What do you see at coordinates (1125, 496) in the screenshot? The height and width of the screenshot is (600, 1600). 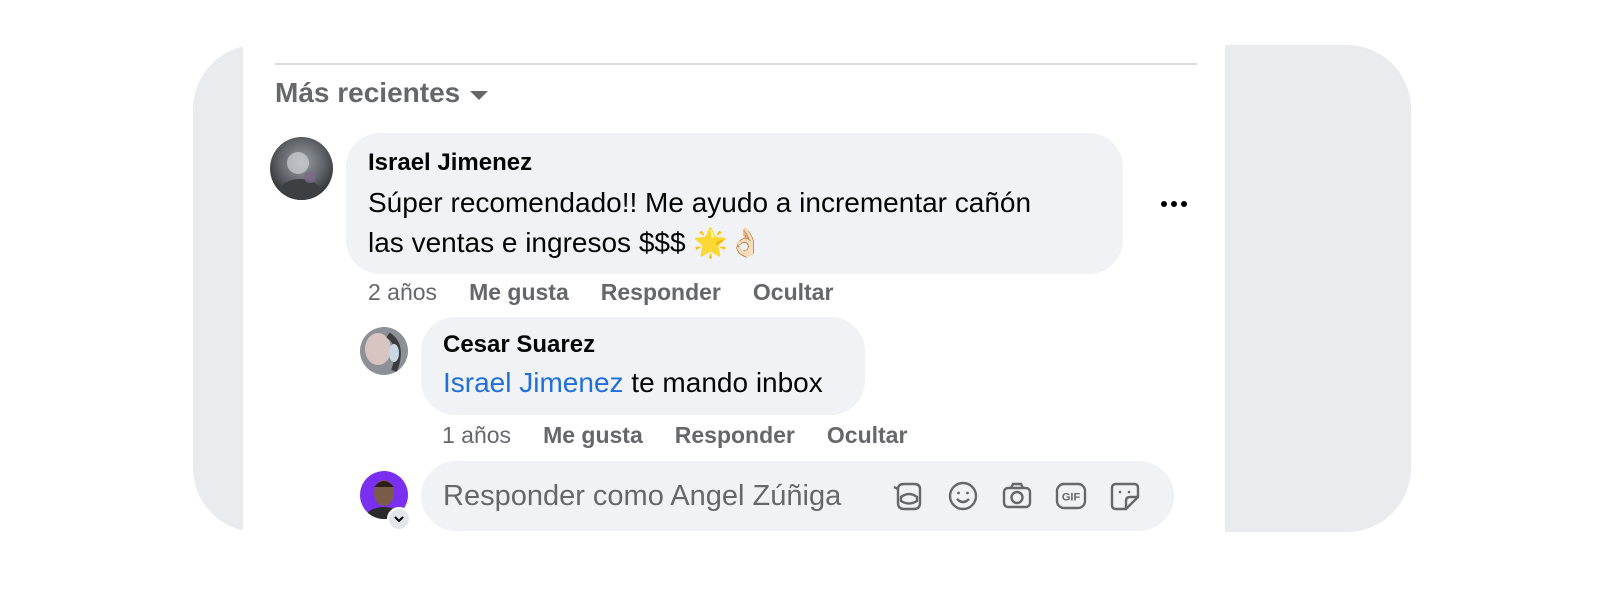 I see `sticker-icon` at bounding box center [1125, 496].